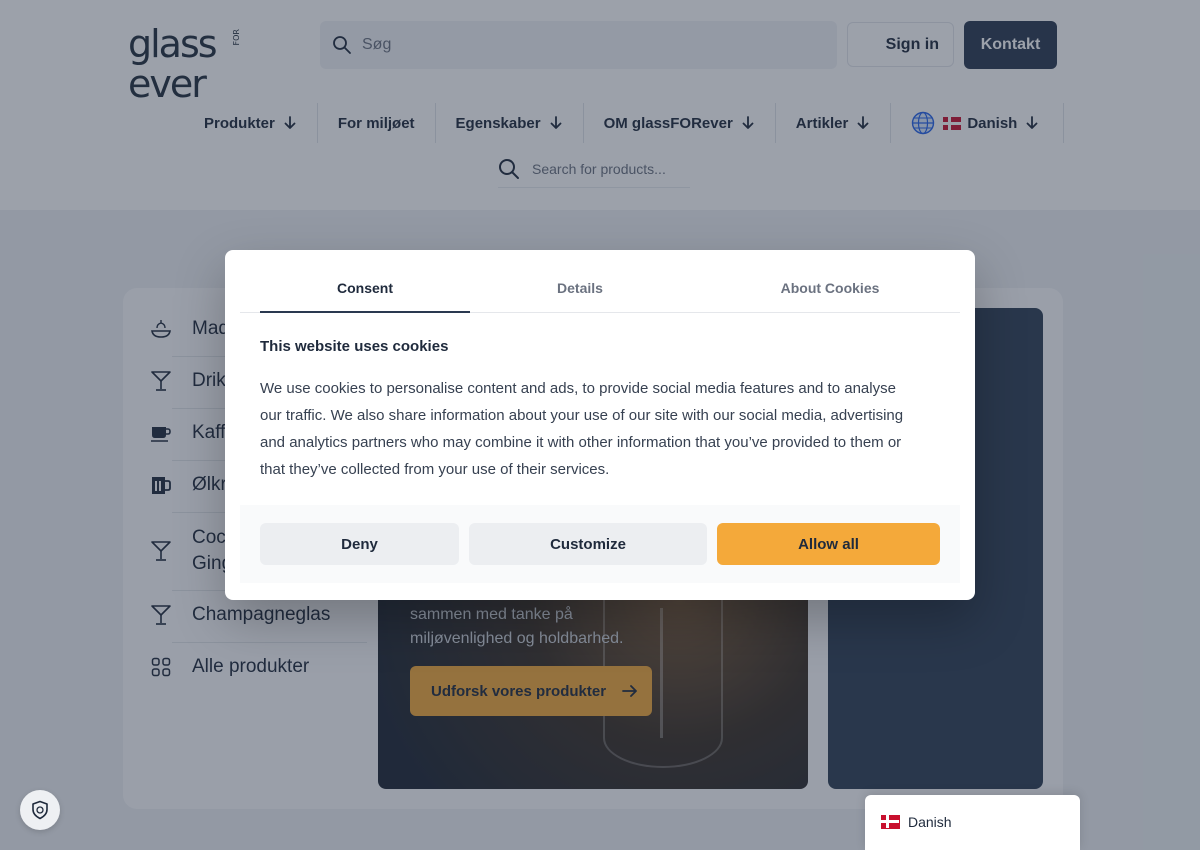 The image size is (1200, 850). What do you see at coordinates (972, 822) in the screenshot?
I see `language-switcher-widget: Danish` at bounding box center [972, 822].